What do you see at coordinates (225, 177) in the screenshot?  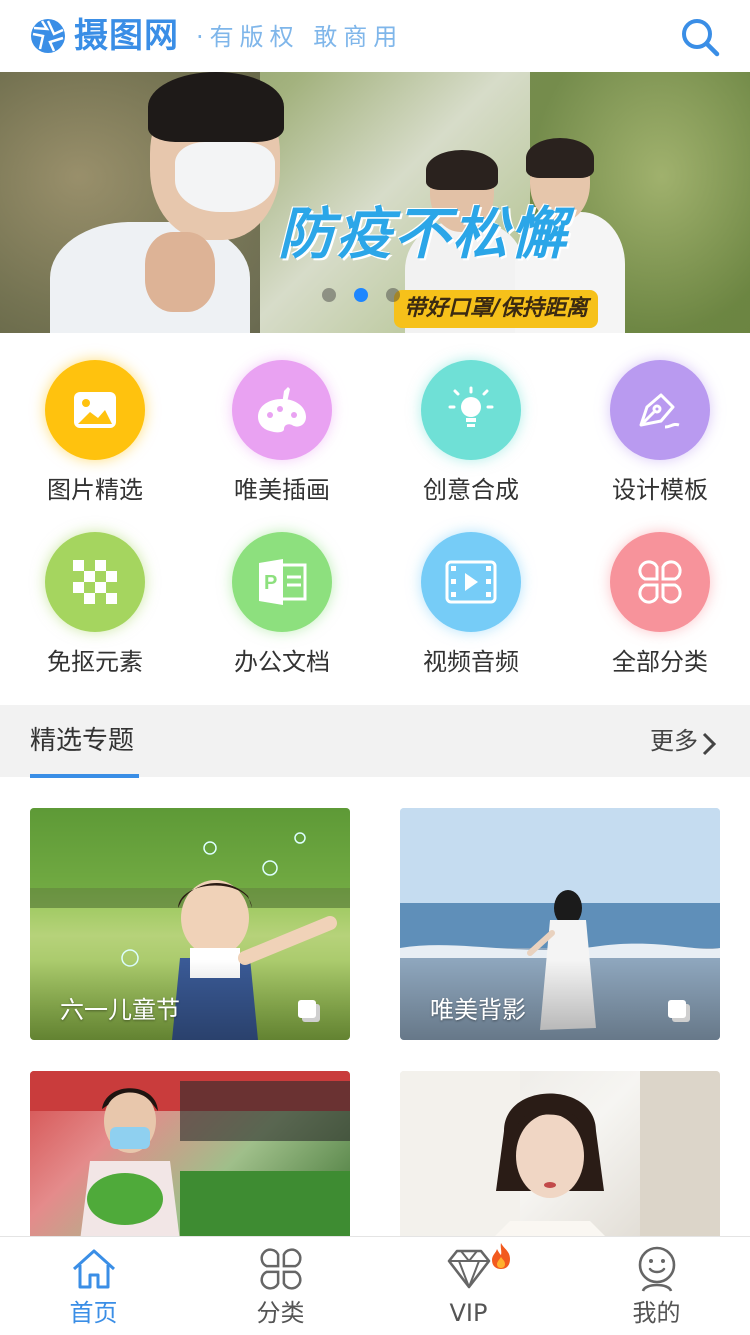 I see `banner-face-mask` at bounding box center [225, 177].